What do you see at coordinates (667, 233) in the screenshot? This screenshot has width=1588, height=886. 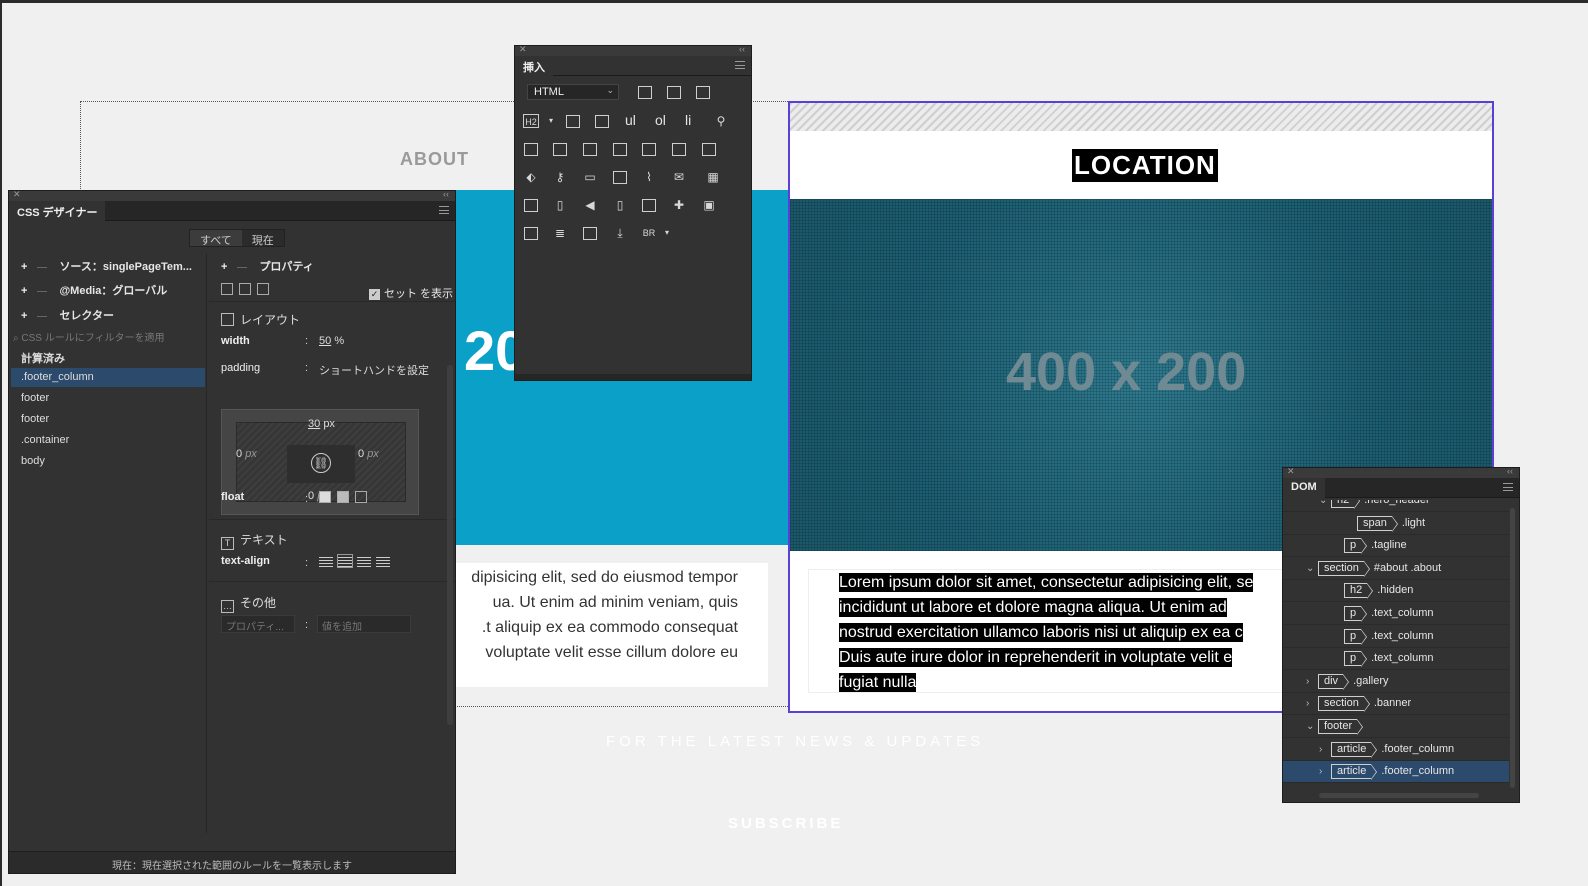 I see `chevron-down-icon: ▾` at bounding box center [667, 233].